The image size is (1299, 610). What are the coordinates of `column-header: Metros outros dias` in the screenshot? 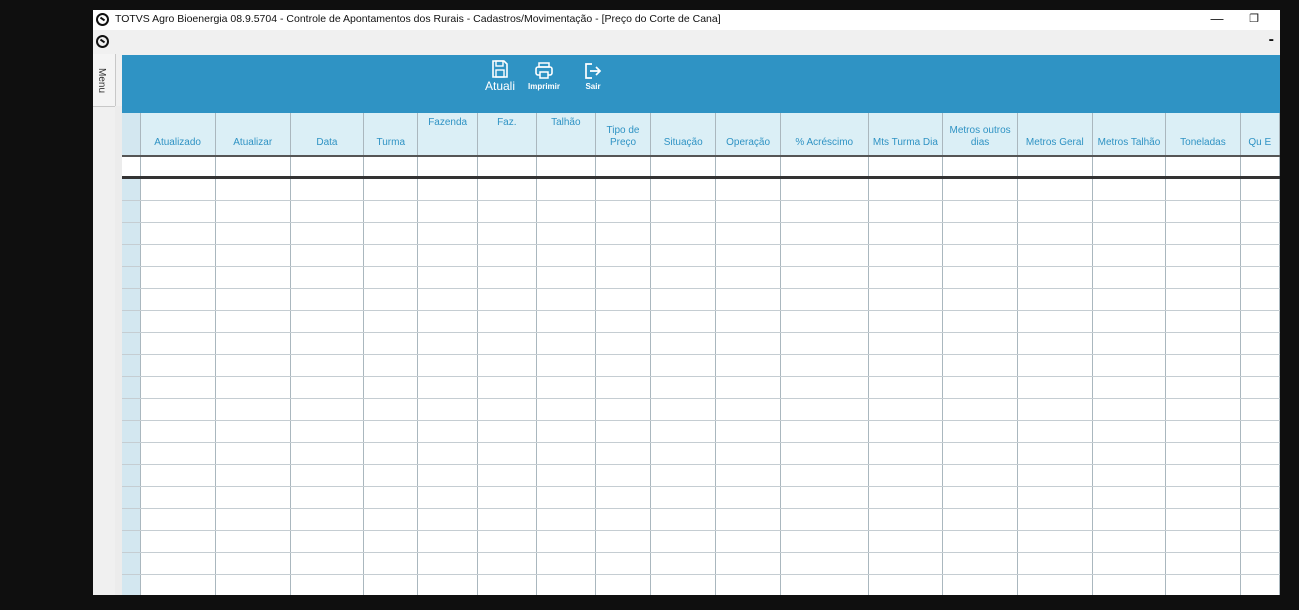 It's located at (980, 135).